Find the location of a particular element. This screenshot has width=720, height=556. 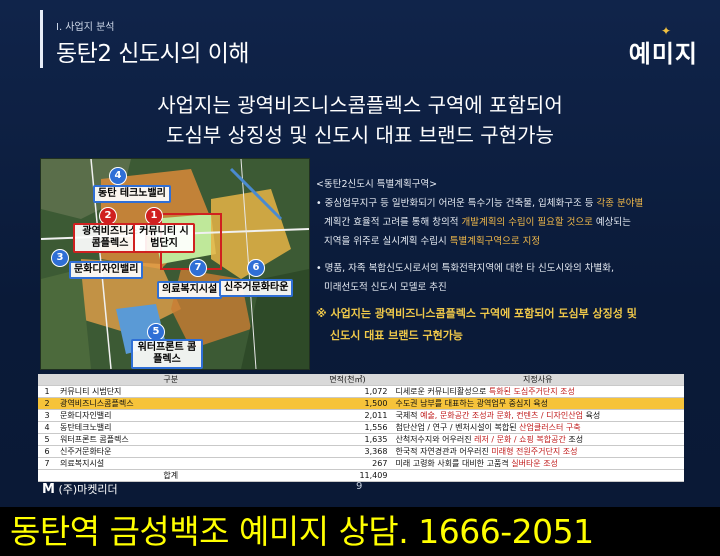

row-reason: 미래 고령화 사회를 대비한 고품격 실버타운 조성 is located at coordinates (537, 463).